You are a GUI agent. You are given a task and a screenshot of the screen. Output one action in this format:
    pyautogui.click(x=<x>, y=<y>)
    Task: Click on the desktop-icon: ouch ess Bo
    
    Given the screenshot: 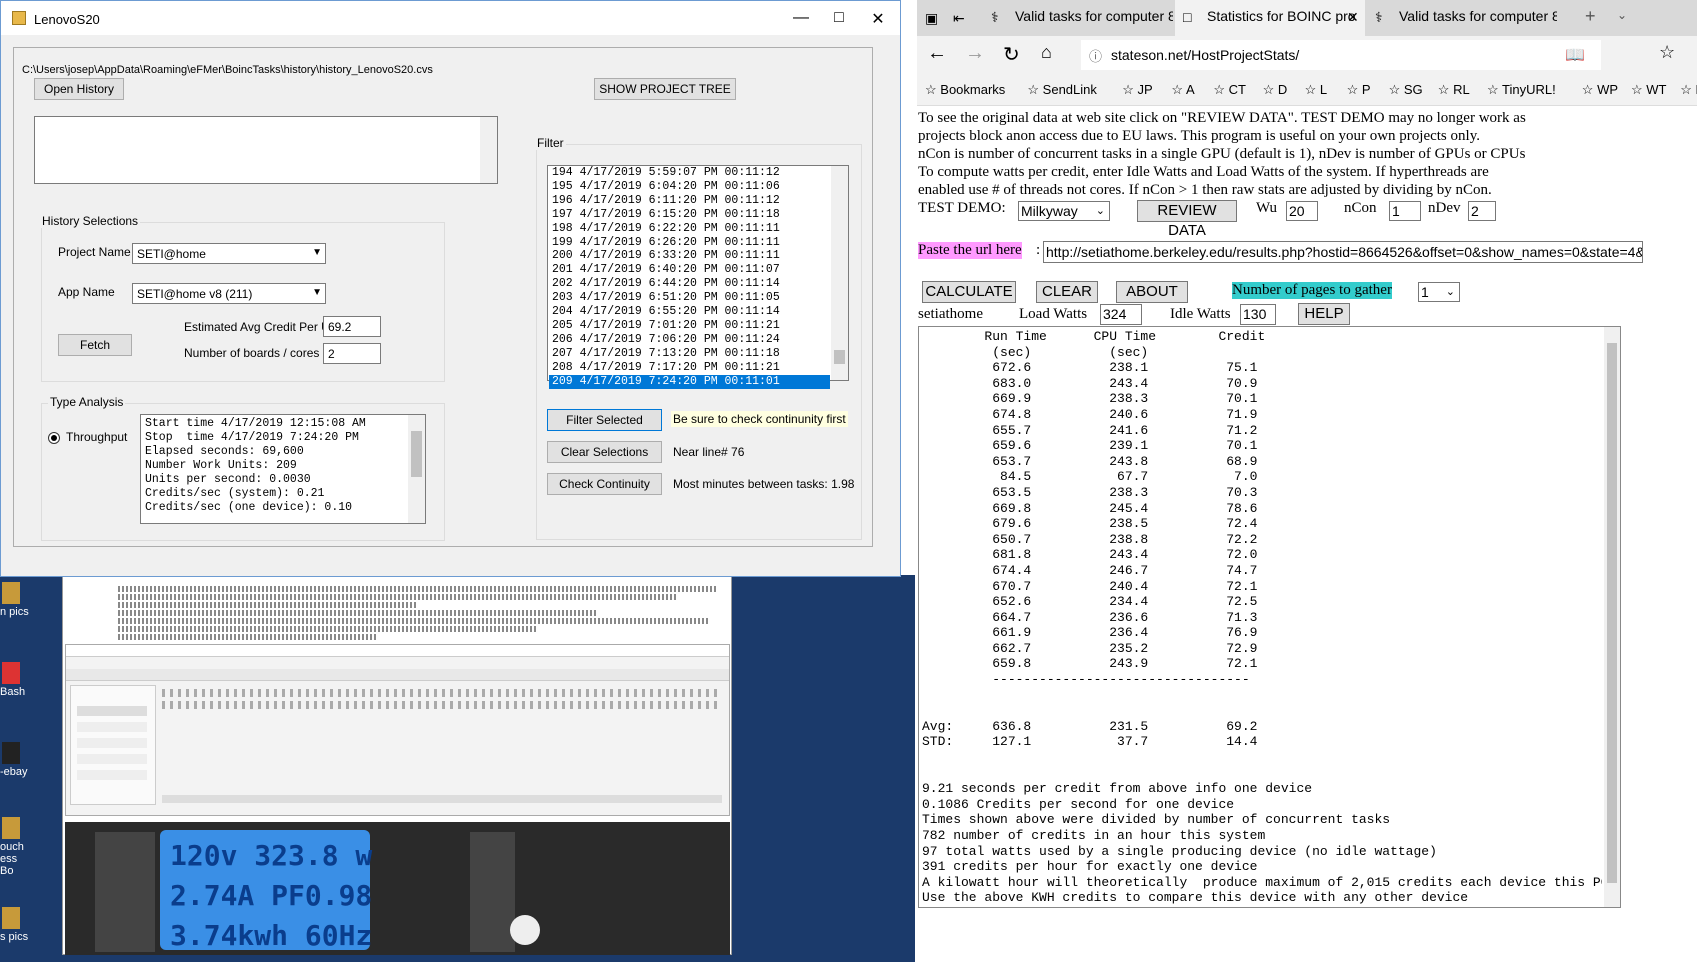 What is the action you would take?
    pyautogui.click(x=15, y=846)
    